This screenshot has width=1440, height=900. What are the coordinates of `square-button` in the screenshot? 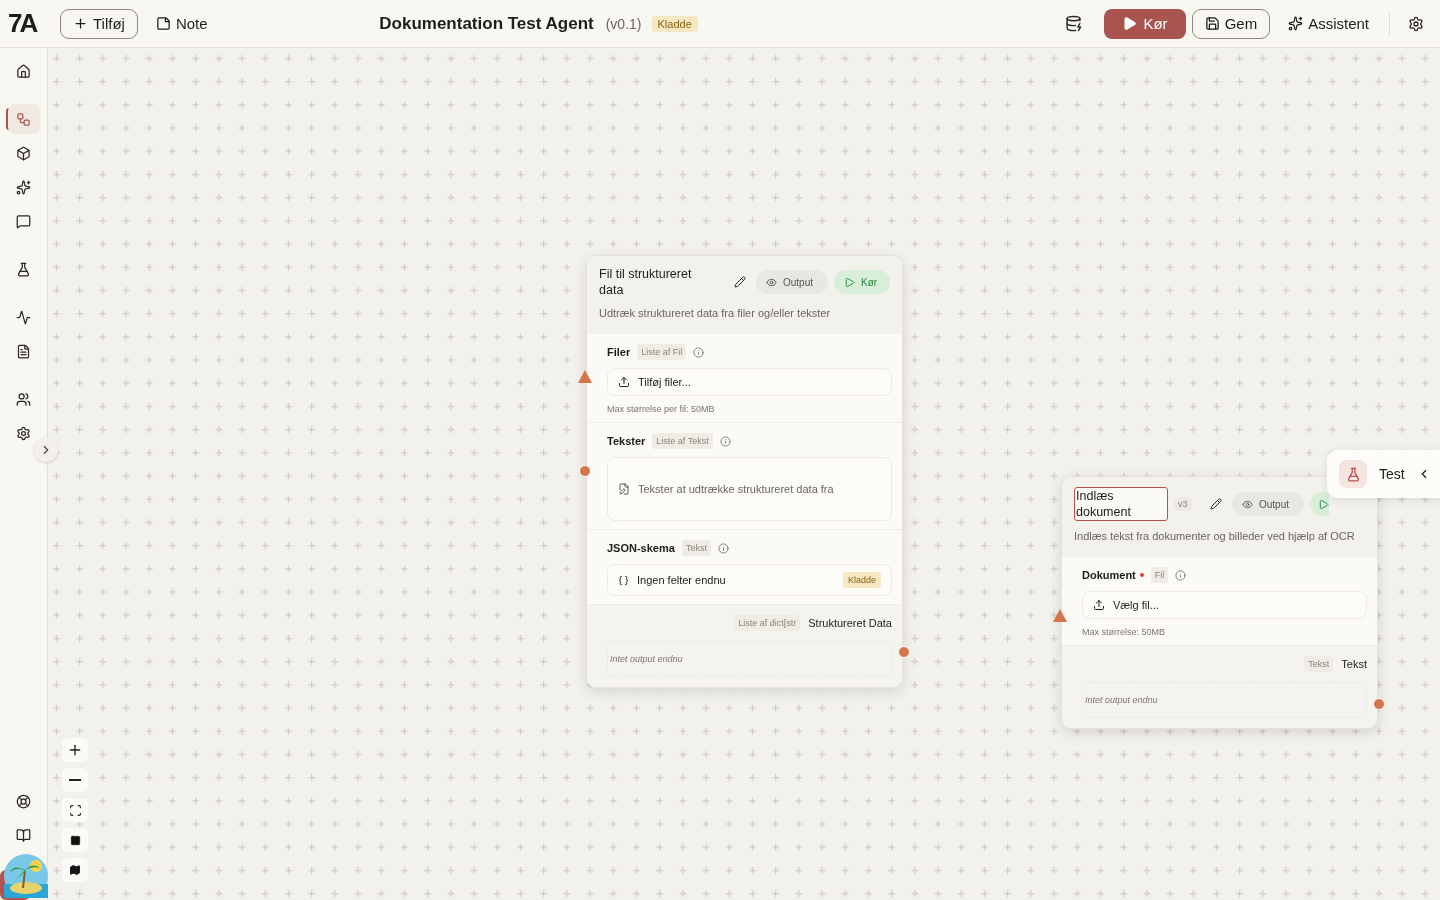 It's located at (75, 840).